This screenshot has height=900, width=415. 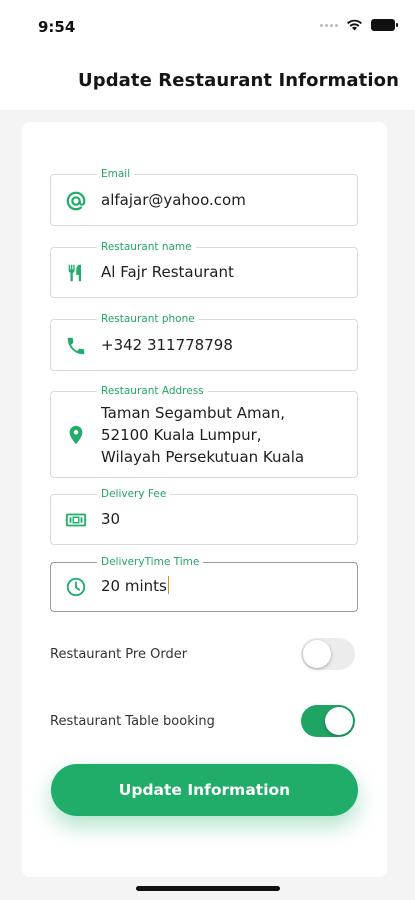 I want to click on clock-icon, so click(x=76, y=587).